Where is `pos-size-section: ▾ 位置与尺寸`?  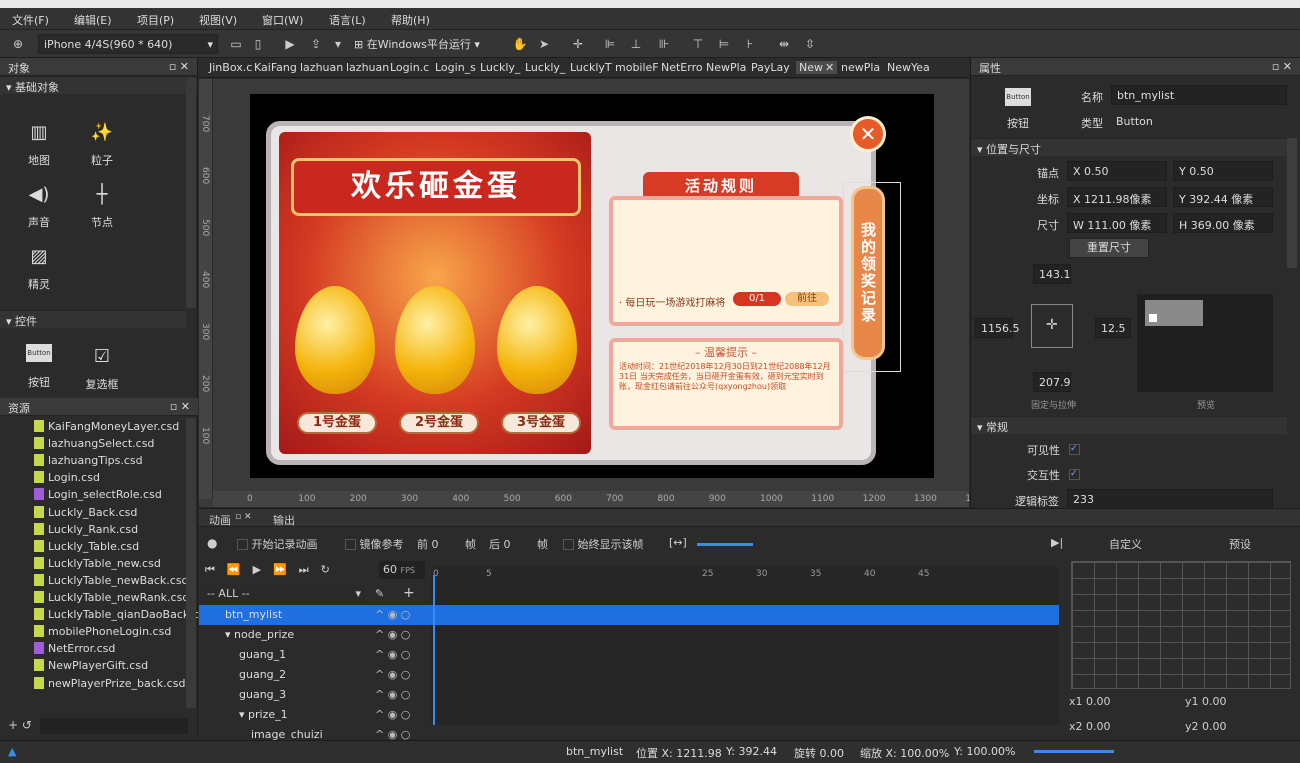
pos-size-section: ▾ 位置与尺寸 is located at coordinates (1129, 147).